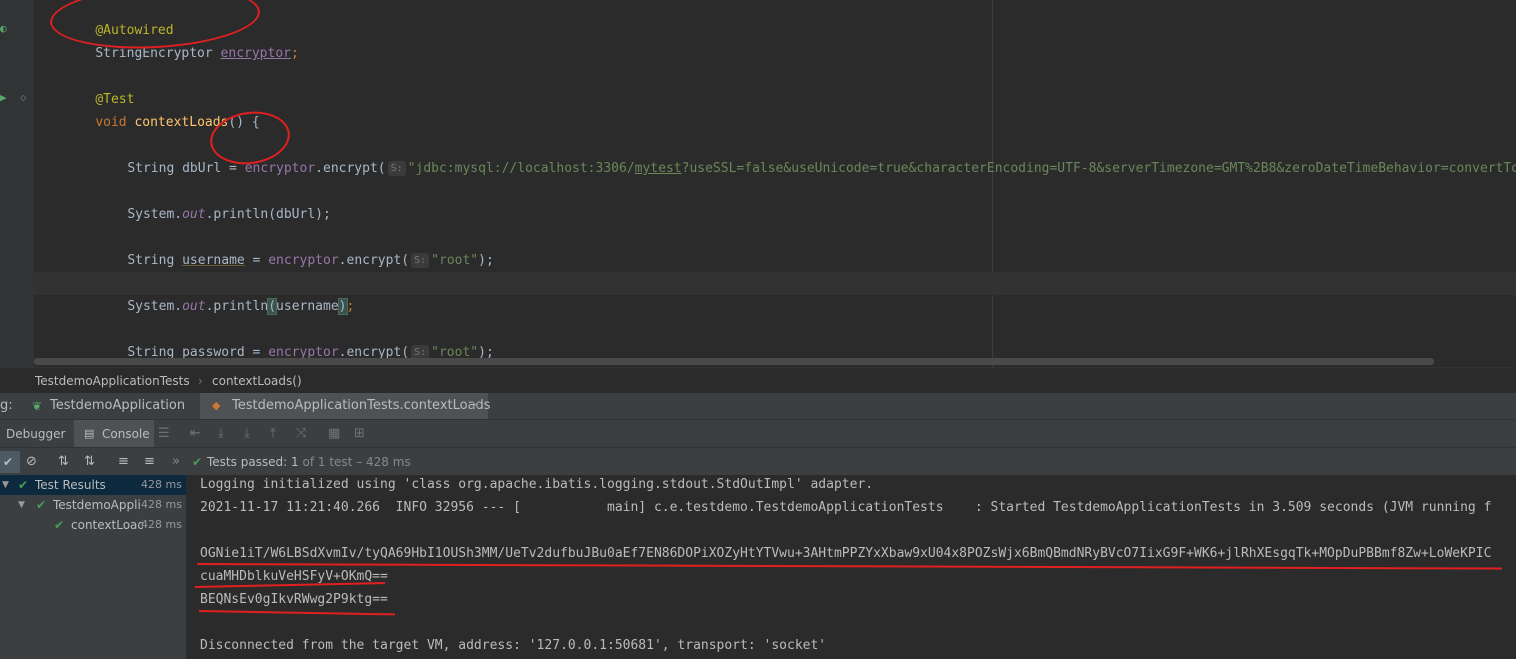 The width and height of the screenshot is (1516, 659). What do you see at coordinates (257, 381) in the screenshot?
I see `breadcrumb-method: contextLoads()` at bounding box center [257, 381].